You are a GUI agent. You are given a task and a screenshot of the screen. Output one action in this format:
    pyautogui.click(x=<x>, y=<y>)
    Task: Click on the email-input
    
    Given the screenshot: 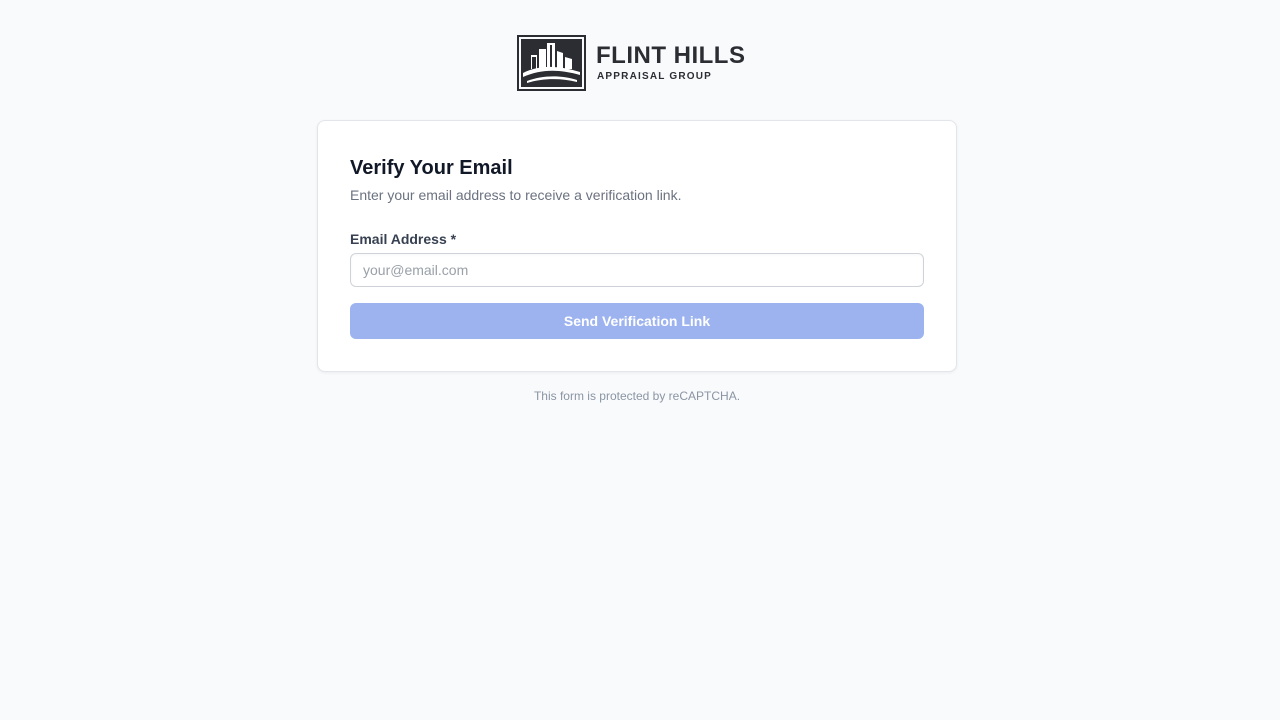 What is the action you would take?
    pyautogui.click(x=637, y=270)
    